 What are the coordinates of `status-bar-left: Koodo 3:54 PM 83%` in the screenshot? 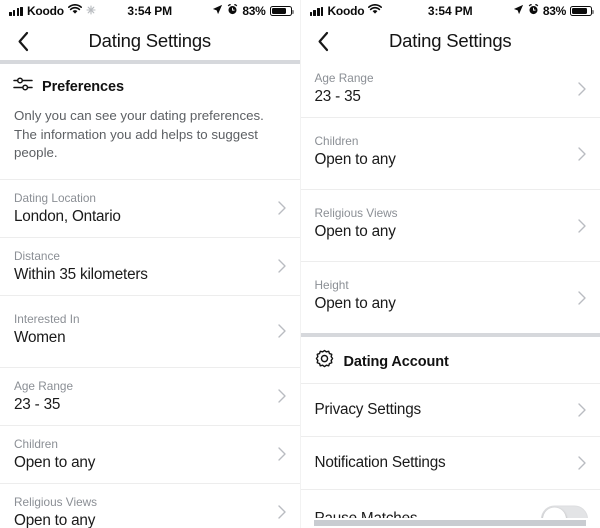 It's located at (150, 11).